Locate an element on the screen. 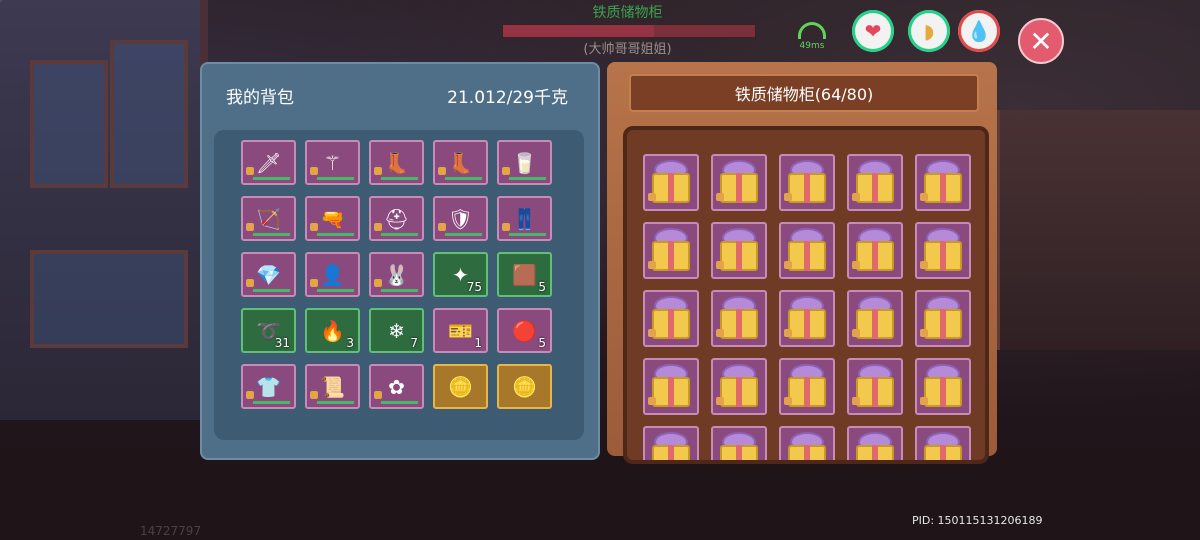 Image resolution: width=1200 pixels, height=540 pixels. inventory-slot: 👖 is located at coordinates (524, 218).